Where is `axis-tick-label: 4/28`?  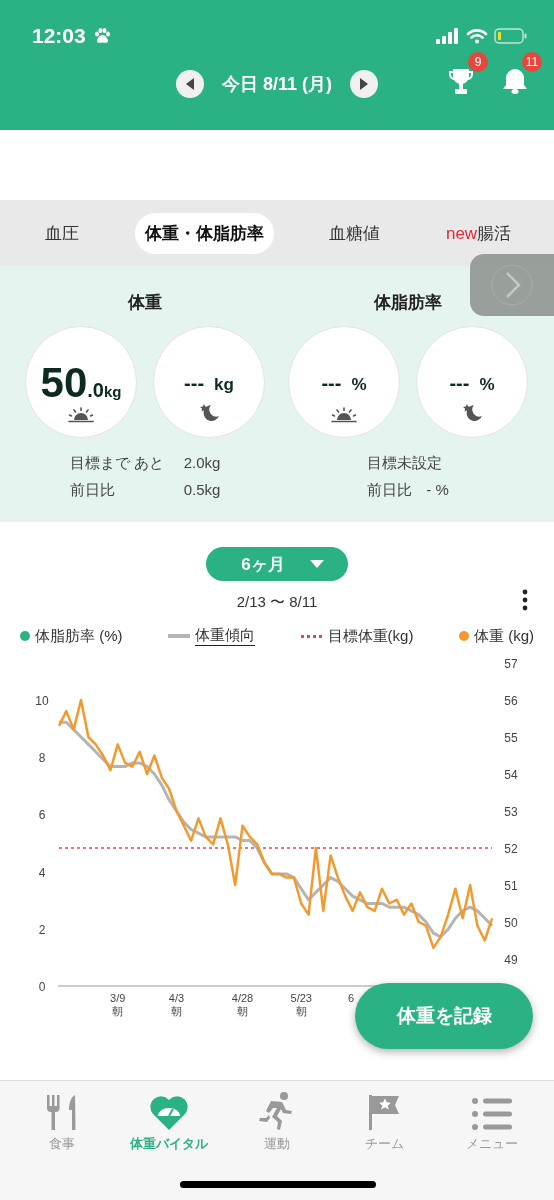 axis-tick-label: 4/28 is located at coordinates (242, 998).